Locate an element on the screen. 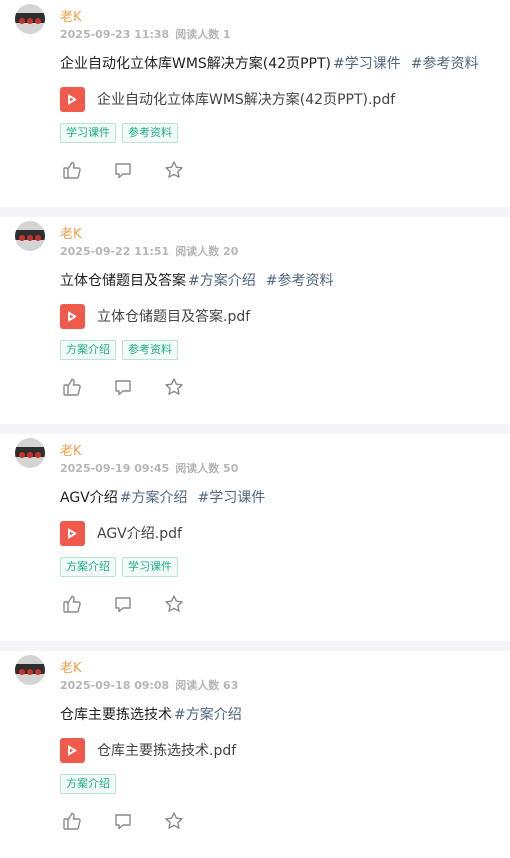 Image resolution: width=510 pixels, height=858 pixels. attachment: 仓库主要拣选技术.pdf is located at coordinates (148, 750).